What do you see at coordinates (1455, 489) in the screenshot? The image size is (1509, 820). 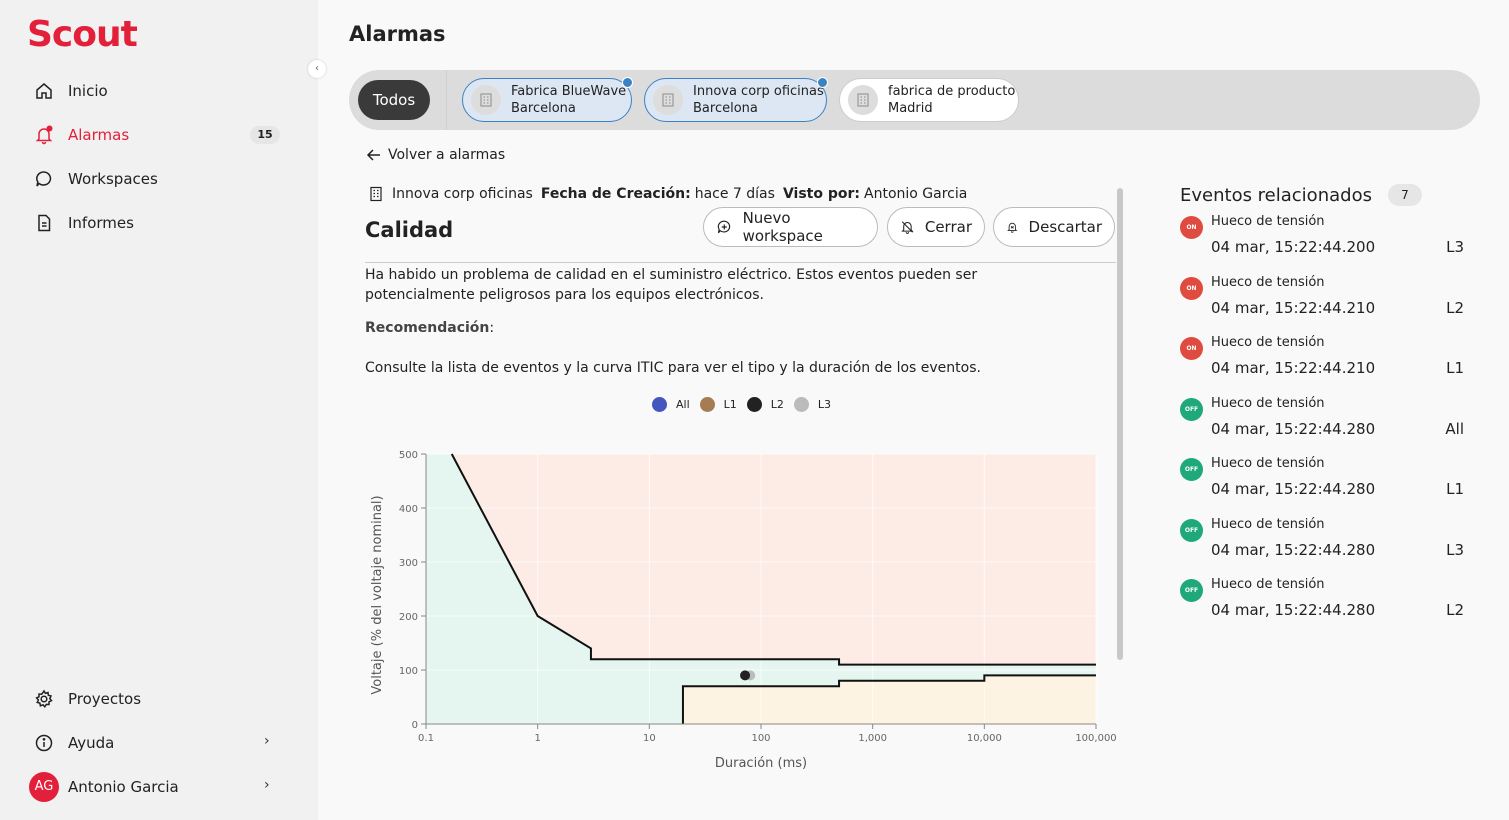 I see `event-phase: L1` at bounding box center [1455, 489].